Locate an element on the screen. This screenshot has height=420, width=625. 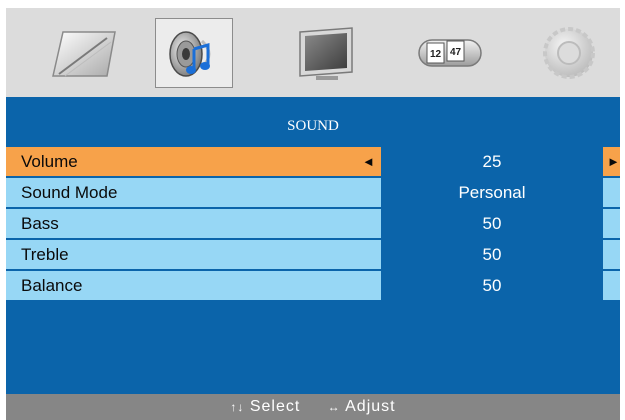
clock-minutes: 47 is located at coordinates (456, 52).